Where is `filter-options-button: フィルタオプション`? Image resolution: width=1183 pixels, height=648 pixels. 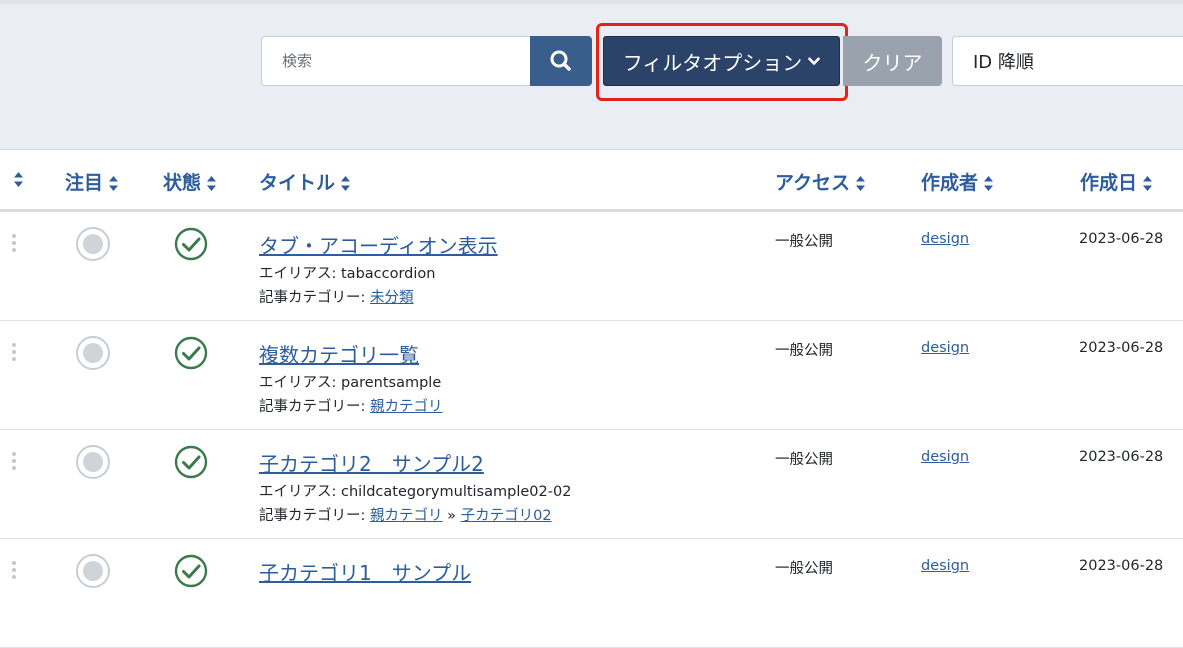
filter-options-button: フィルタオプション is located at coordinates (721, 61).